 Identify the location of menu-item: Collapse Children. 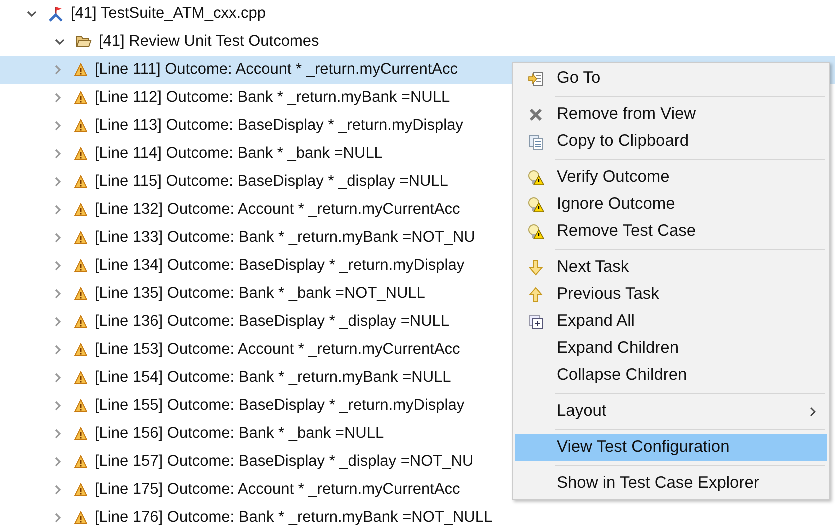
(671, 375).